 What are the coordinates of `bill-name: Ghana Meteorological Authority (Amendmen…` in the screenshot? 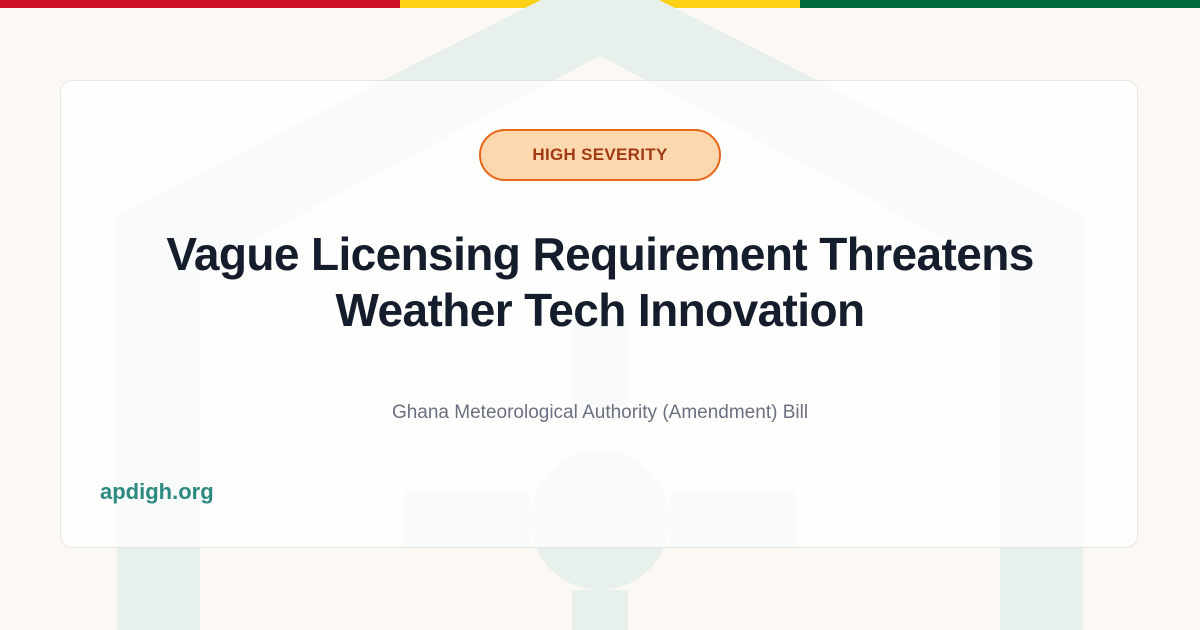 It's located at (600, 412).